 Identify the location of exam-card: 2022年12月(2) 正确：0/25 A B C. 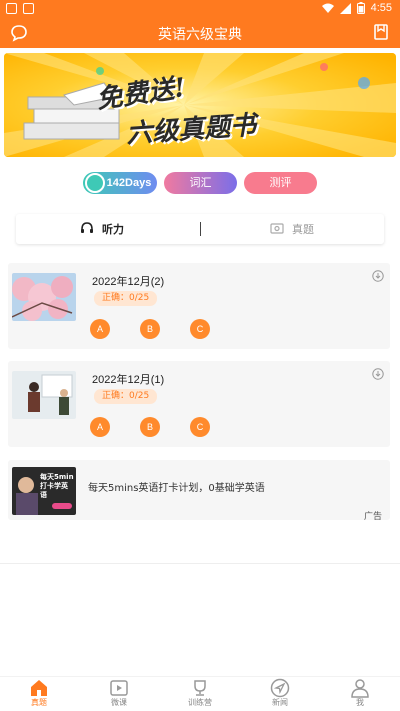
(199, 306).